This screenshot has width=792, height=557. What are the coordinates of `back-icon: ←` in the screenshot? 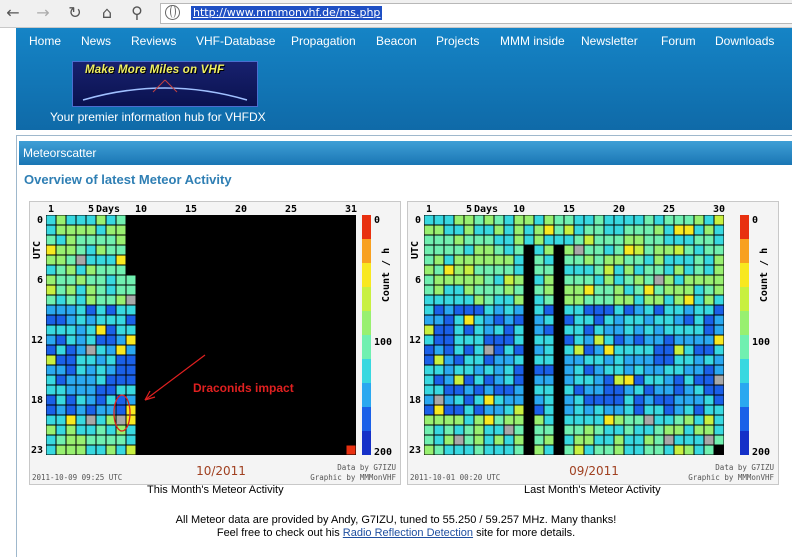 It's located at (13, 13).